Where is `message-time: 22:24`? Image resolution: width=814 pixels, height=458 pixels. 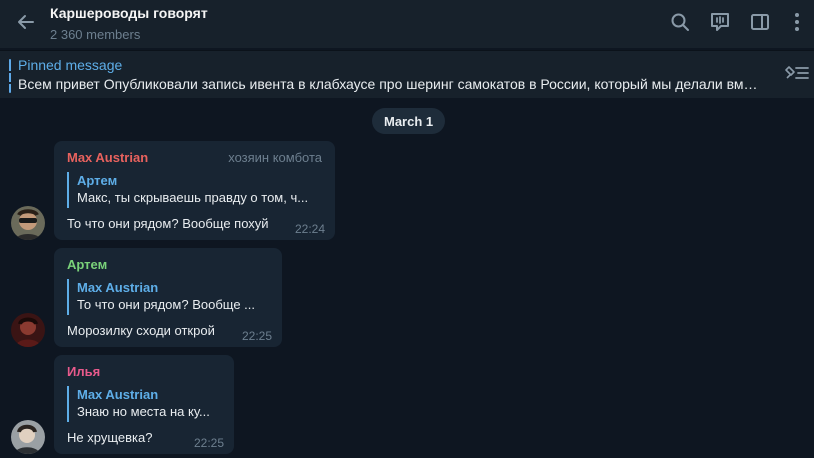
message-time: 22:24 is located at coordinates (309, 229).